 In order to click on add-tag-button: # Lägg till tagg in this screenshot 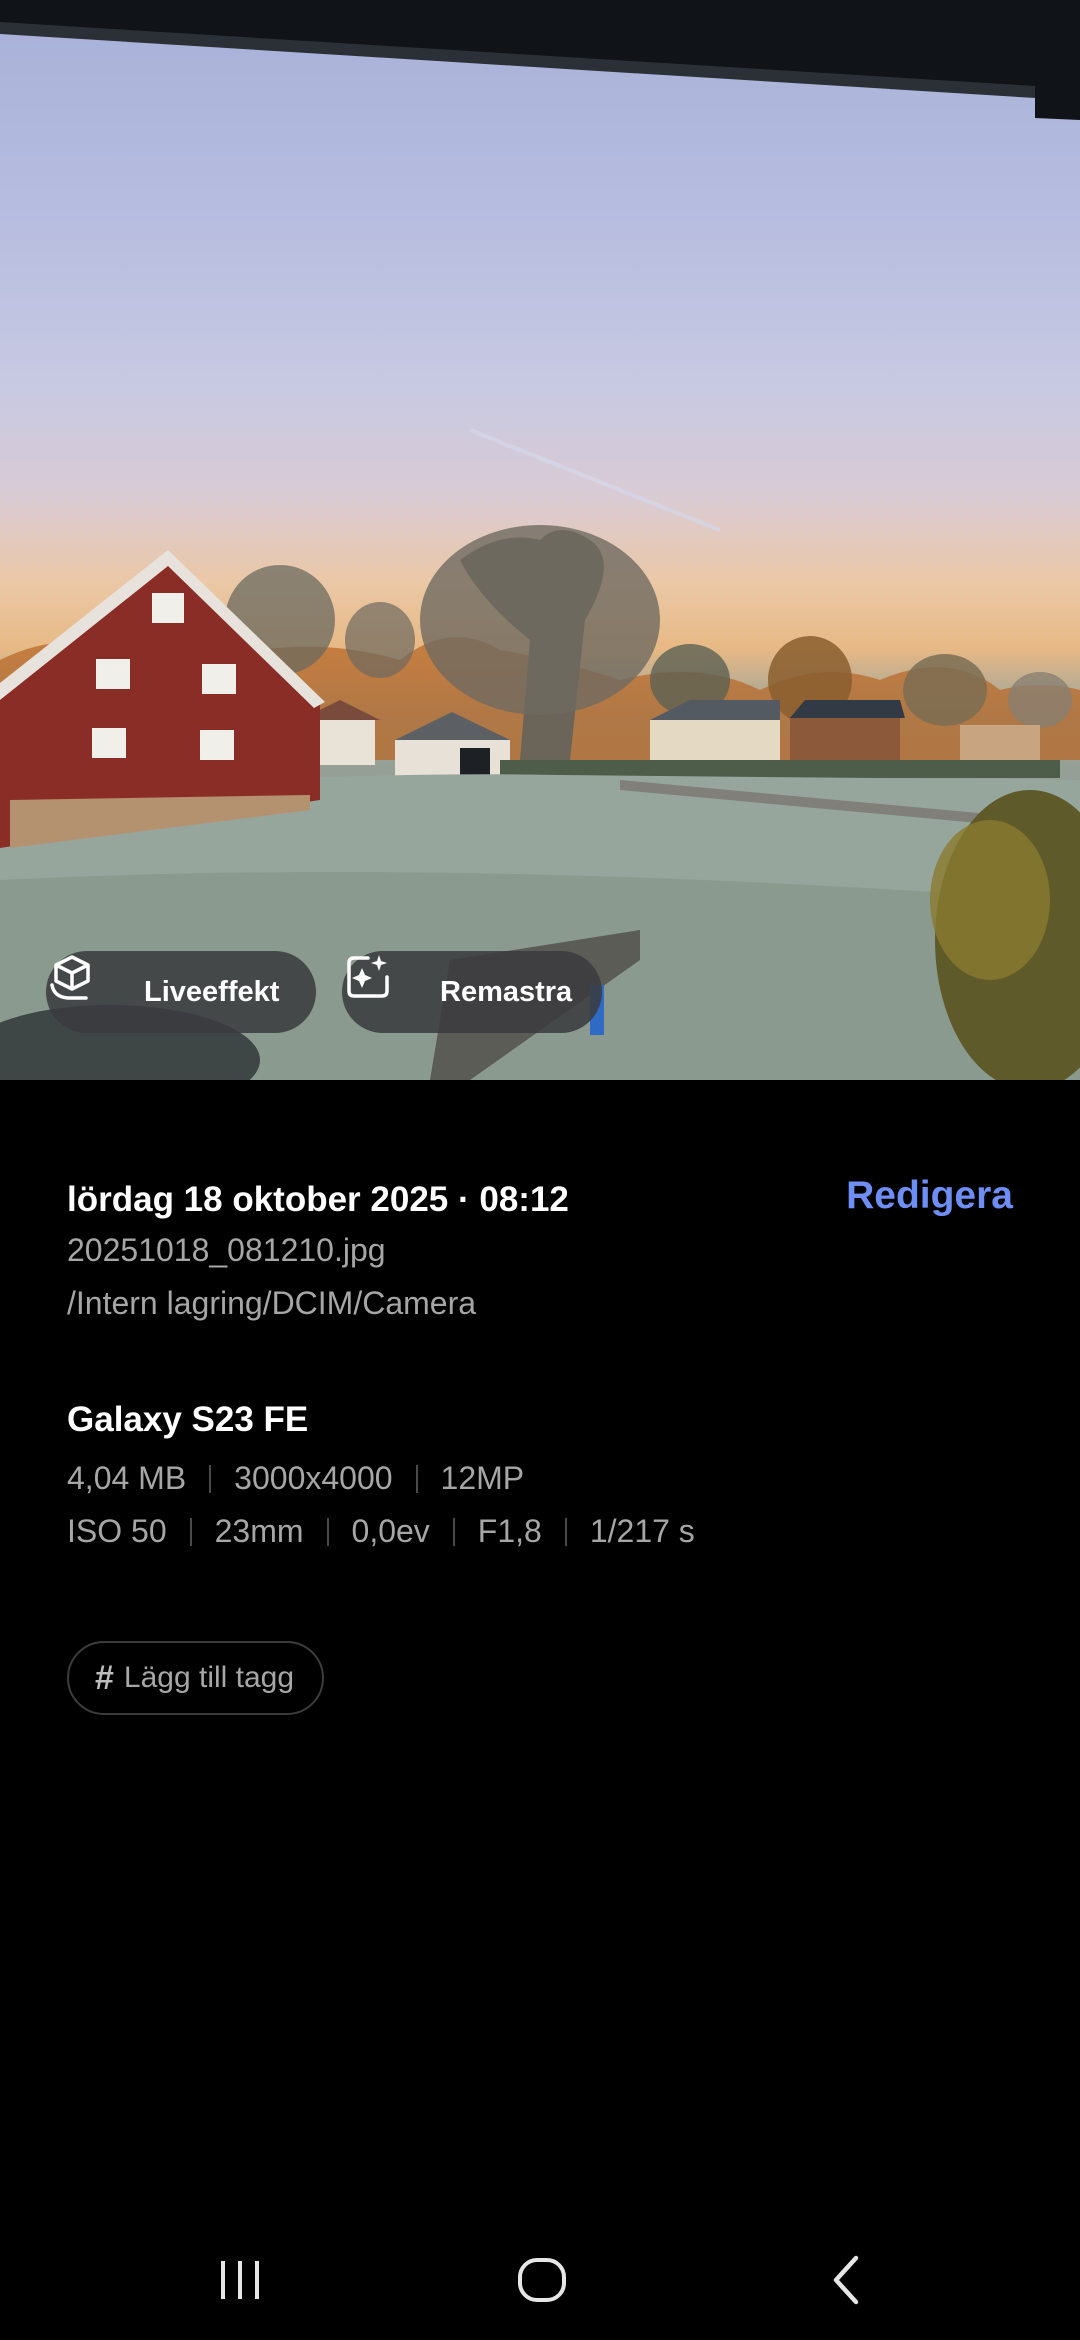, I will do `click(196, 1678)`.